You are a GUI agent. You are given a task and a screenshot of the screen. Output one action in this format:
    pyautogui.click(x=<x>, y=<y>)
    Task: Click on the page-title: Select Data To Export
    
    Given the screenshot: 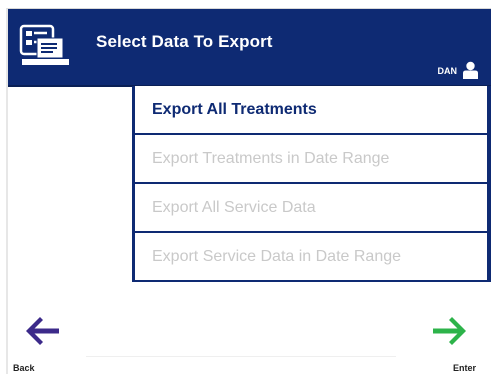 What is the action you would take?
    pyautogui.click(x=184, y=41)
    